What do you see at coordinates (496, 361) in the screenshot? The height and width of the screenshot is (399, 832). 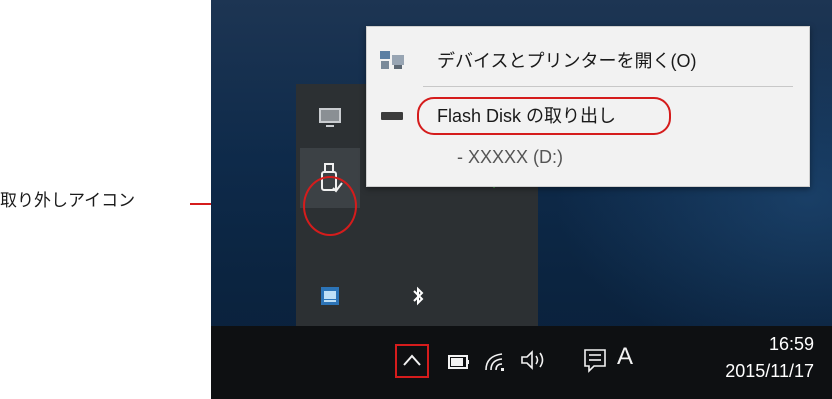 I see `wifi-icon` at bounding box center [496, 361].